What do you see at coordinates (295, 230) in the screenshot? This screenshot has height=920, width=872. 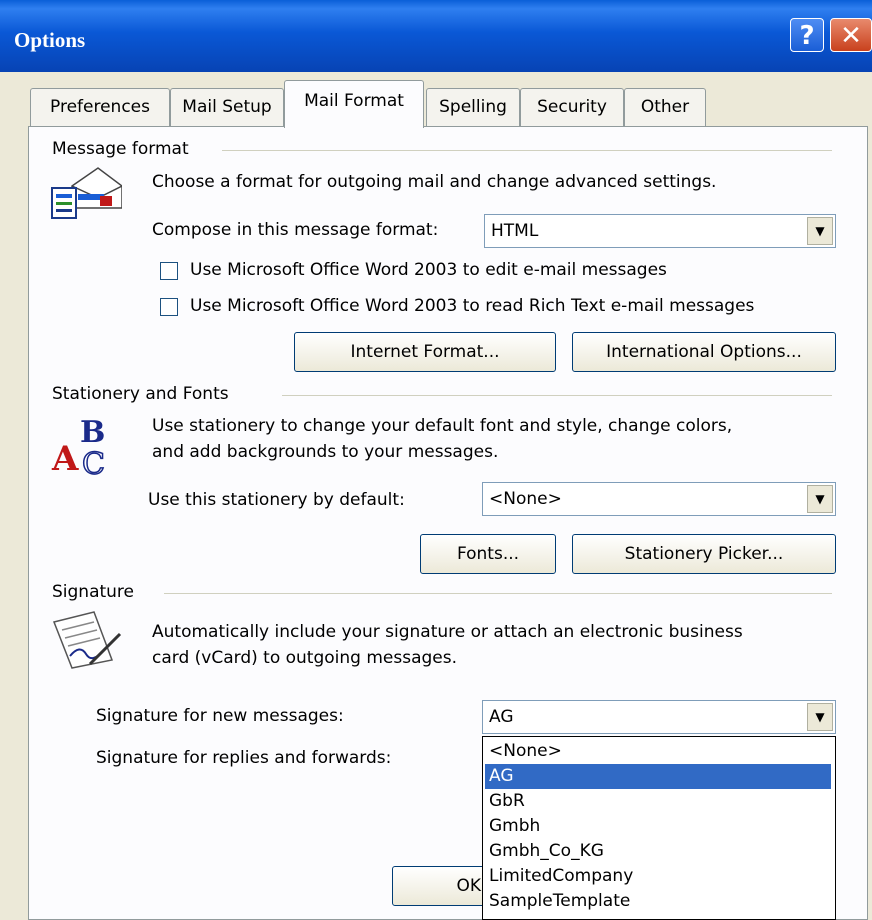 I see `compose-format-label: Compose in this message format:` at bounding box center [295, 230].